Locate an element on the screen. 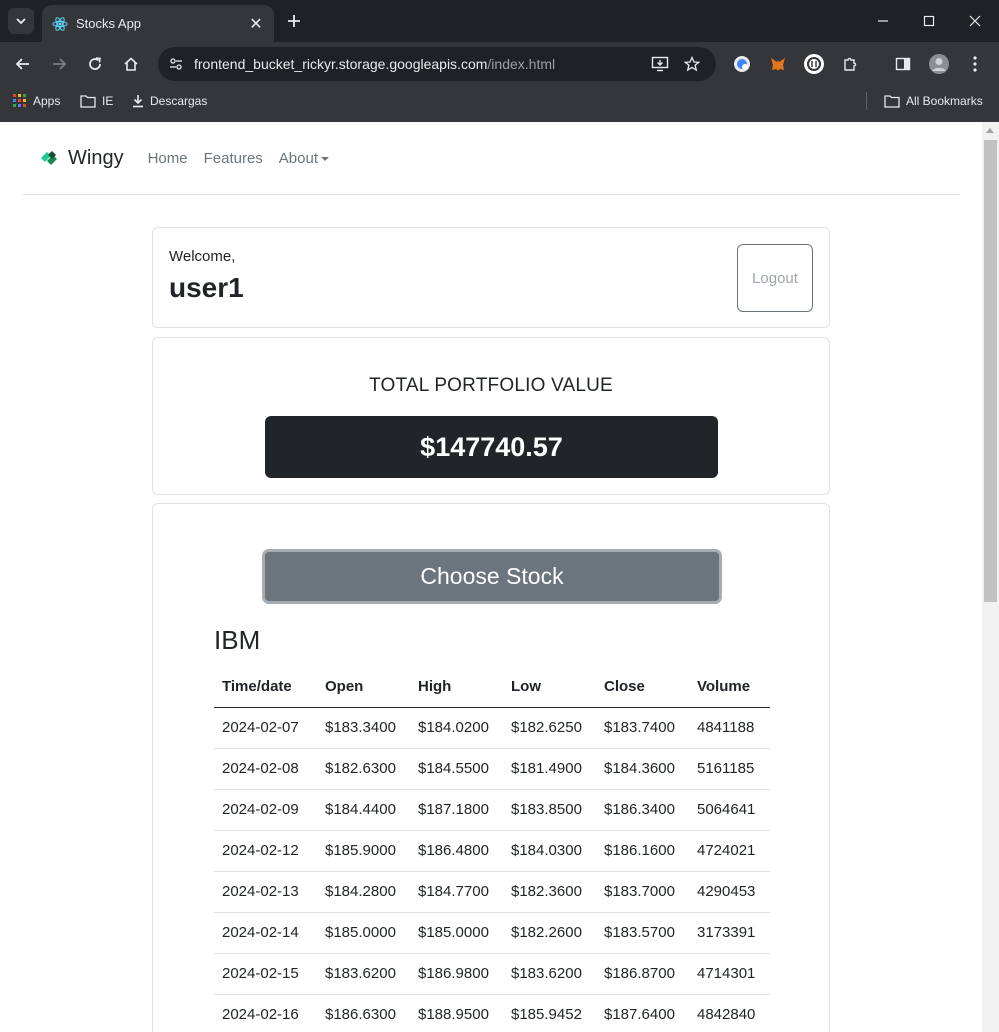 This screenshot has width=999, height=1032. caret-down-icon is located at coordinates (325, 158).